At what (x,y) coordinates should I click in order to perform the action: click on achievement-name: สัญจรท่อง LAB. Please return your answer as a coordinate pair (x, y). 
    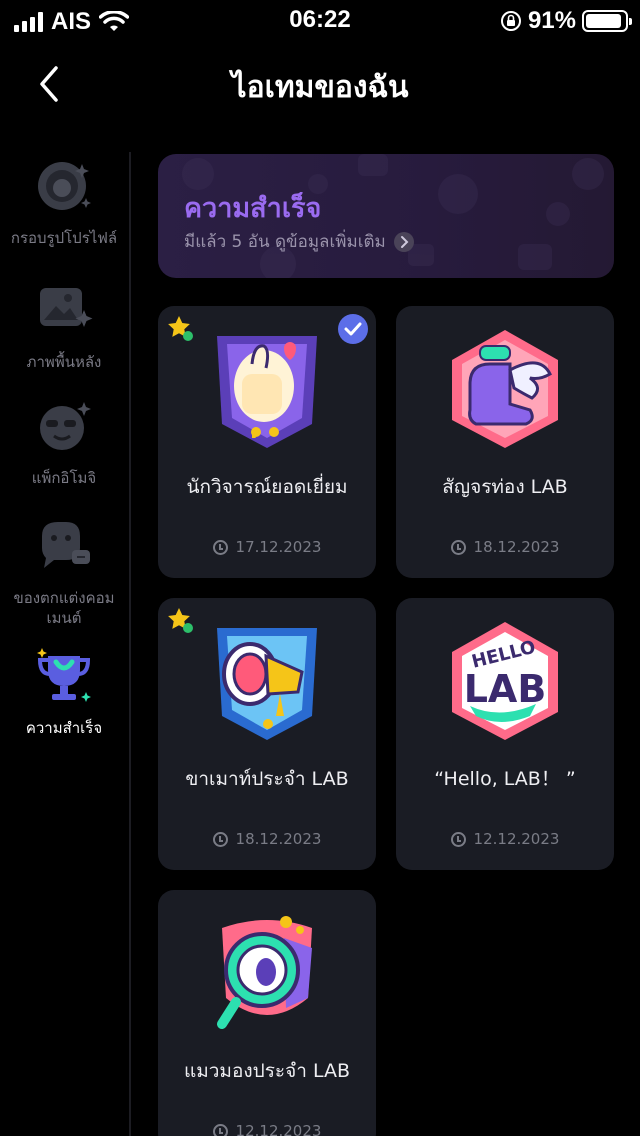
    Looking at the image, I should click on (505, 487).